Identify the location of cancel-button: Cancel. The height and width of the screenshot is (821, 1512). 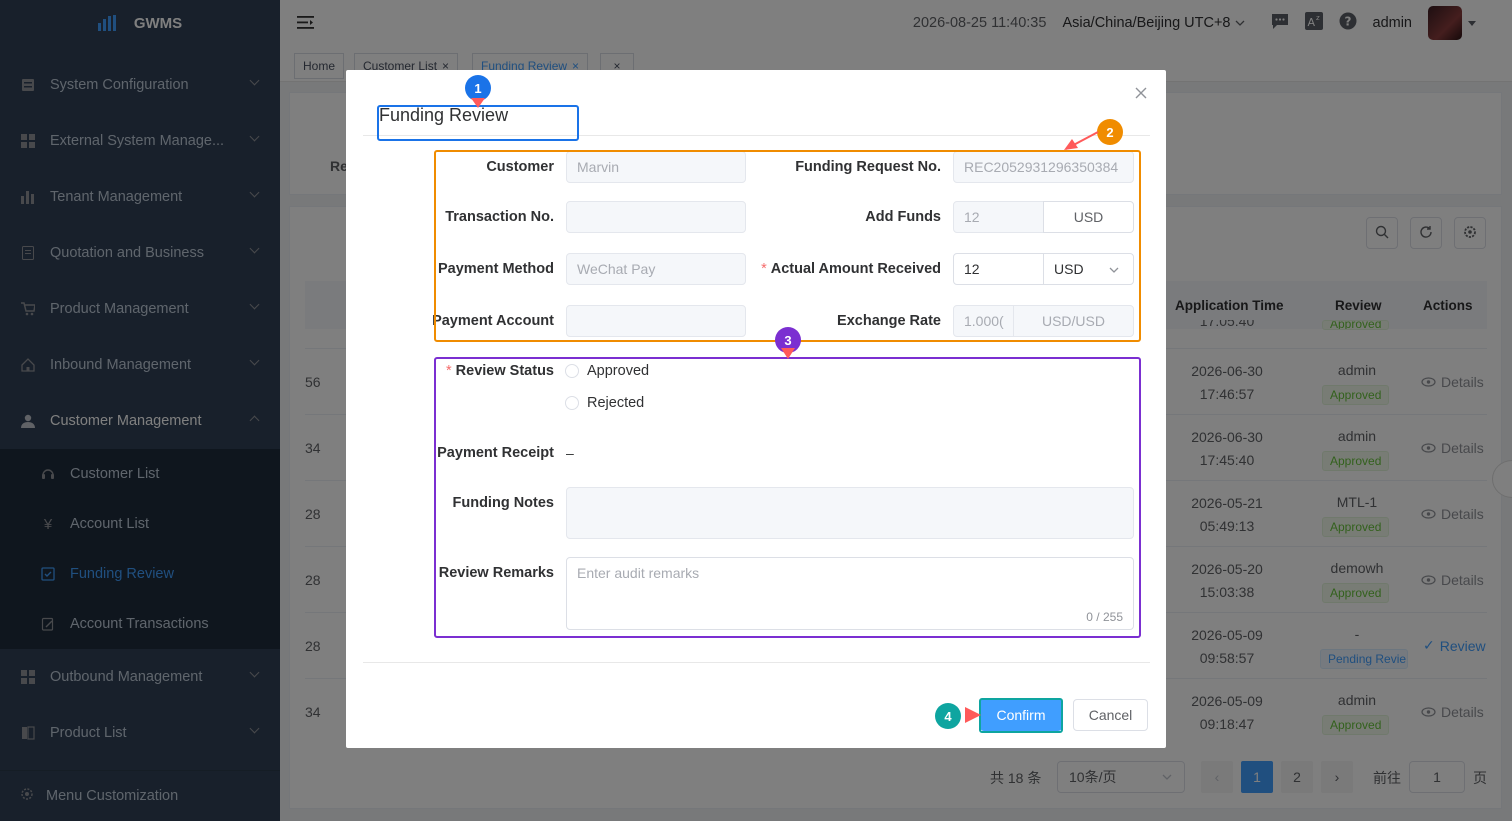
(1110, 715).